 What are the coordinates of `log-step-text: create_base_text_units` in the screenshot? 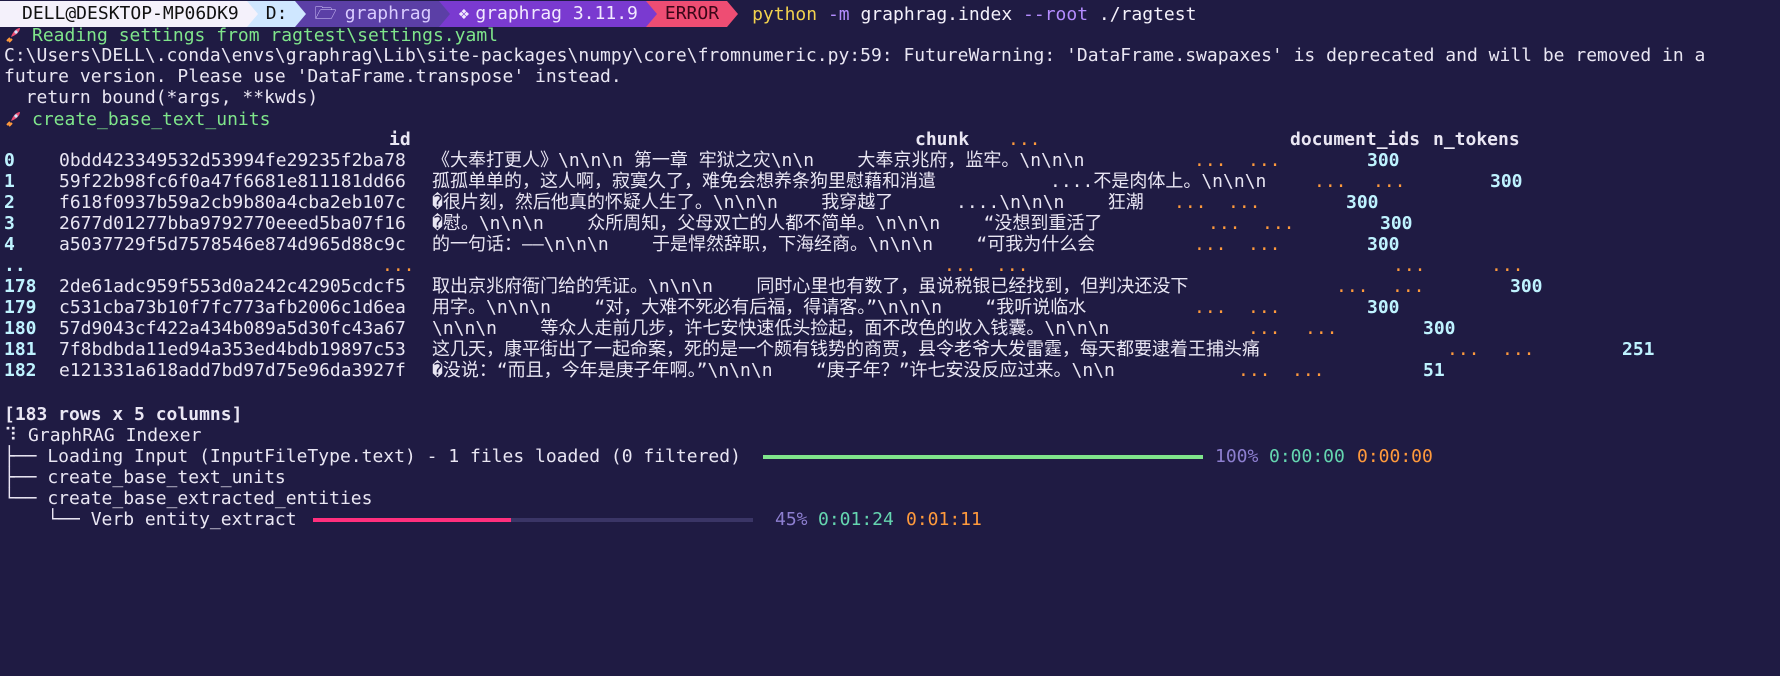 It's located at (151, 119).